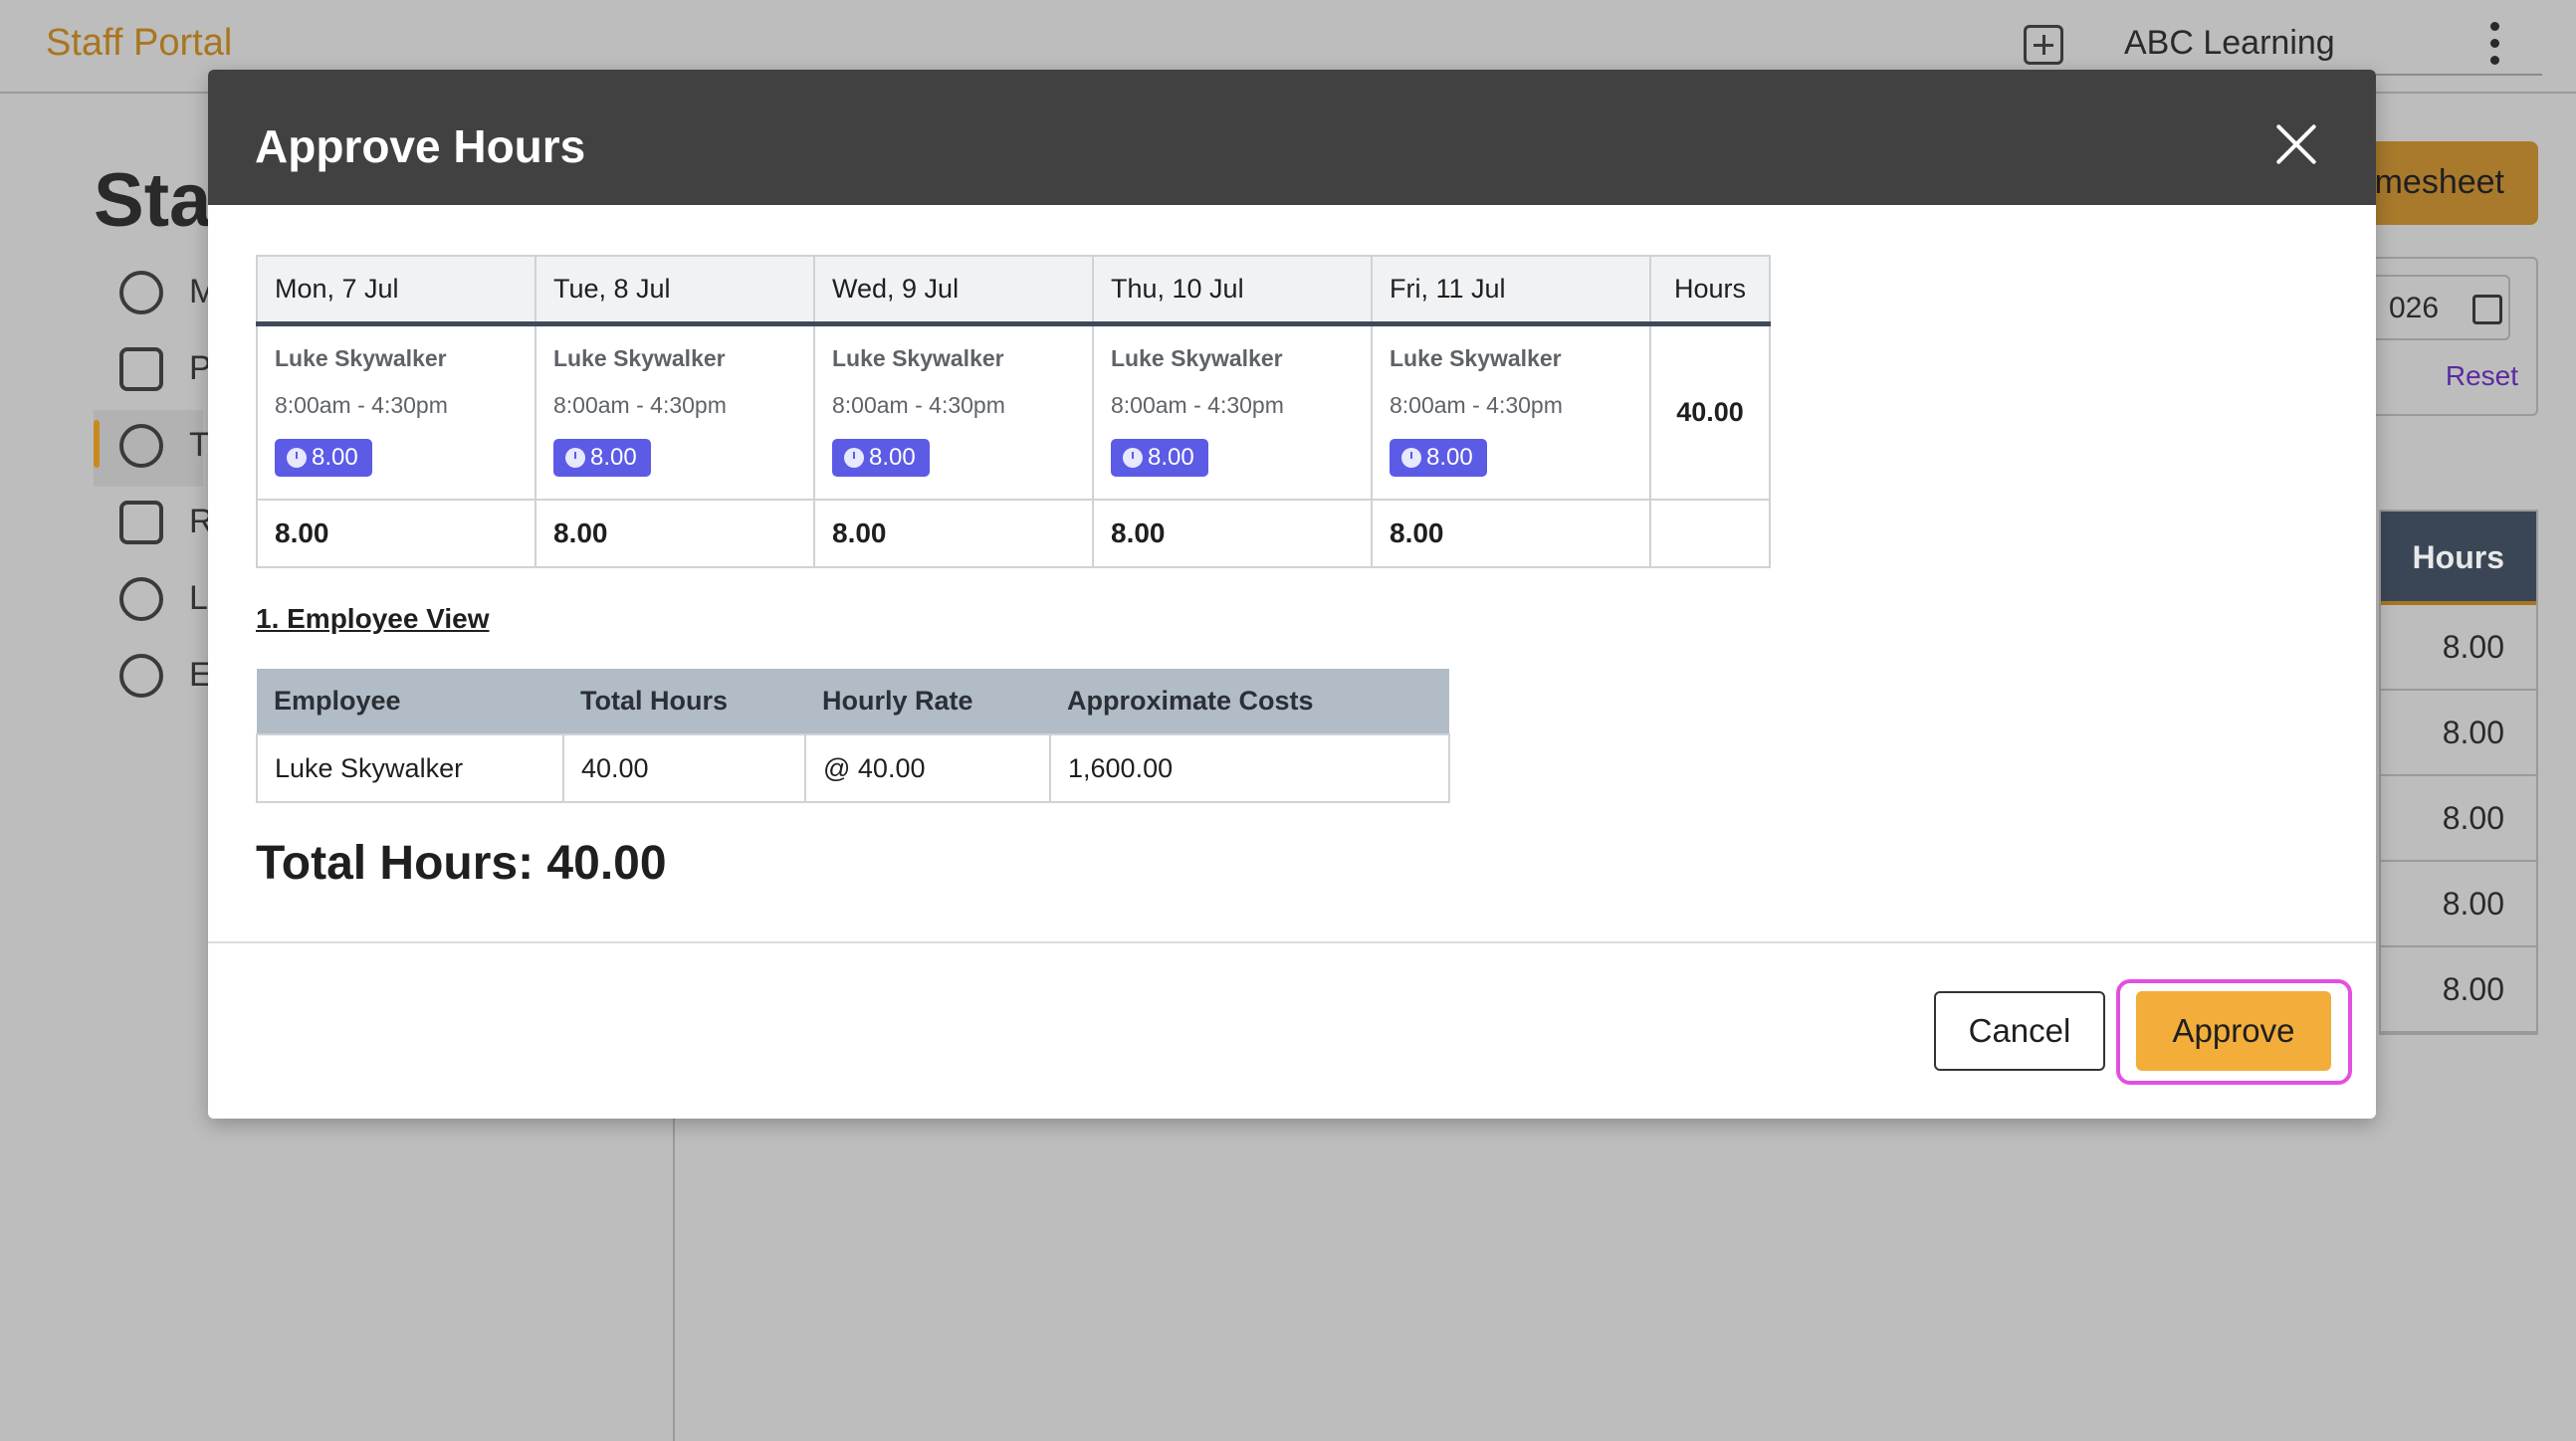 The image size is (2576, 1441). Describe the element at coordinates (410, 702) in the screenshot. I see `column-header: Employee` at that location.